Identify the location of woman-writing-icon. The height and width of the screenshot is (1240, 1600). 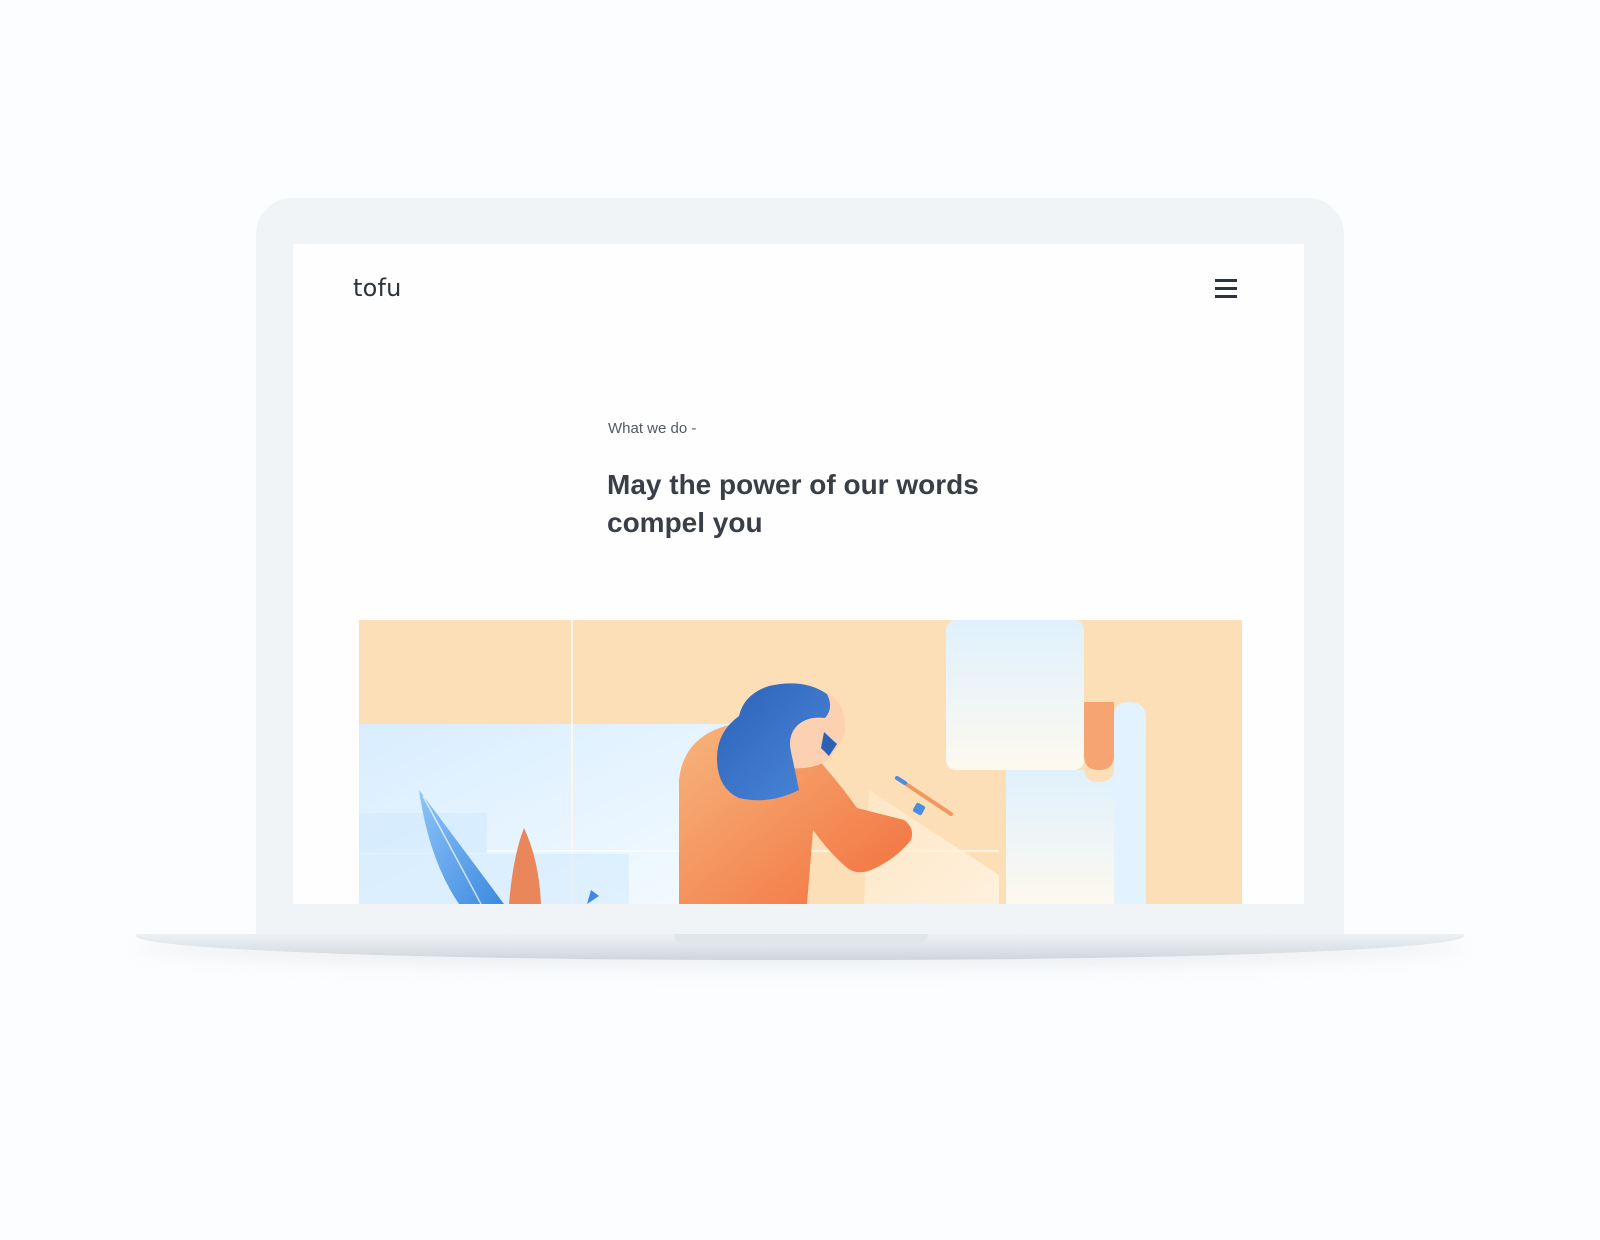
(800, 762).